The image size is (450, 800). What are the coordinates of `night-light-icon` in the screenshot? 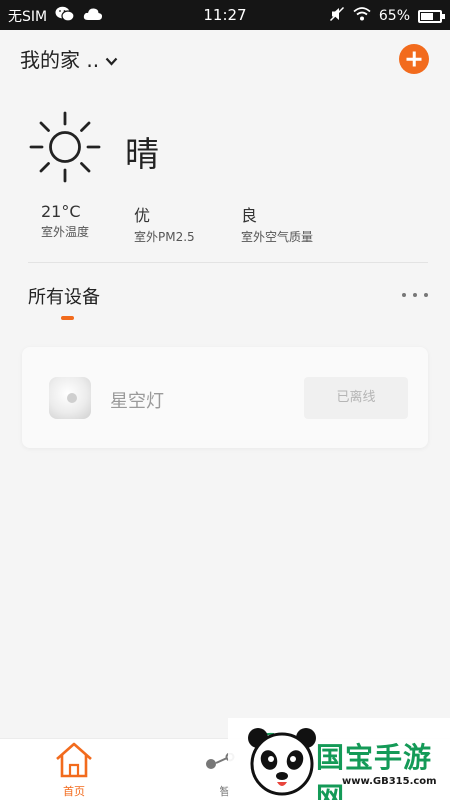 It's located at (70, 398).